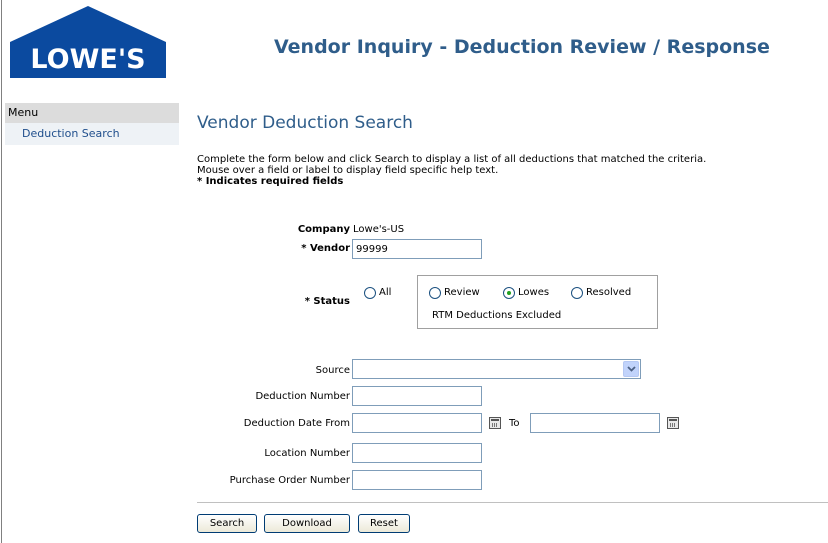 The image size is (828, 543). What do you see at coordinates (497, 315) in the screenshot?
I see `status-note: RTM Deductions Excluded` at bounding box center [497, 315].